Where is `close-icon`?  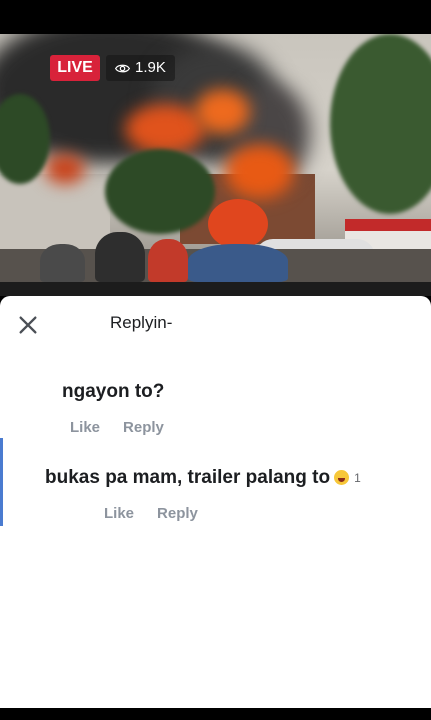 close-icon is located at coordinates (28, 325).